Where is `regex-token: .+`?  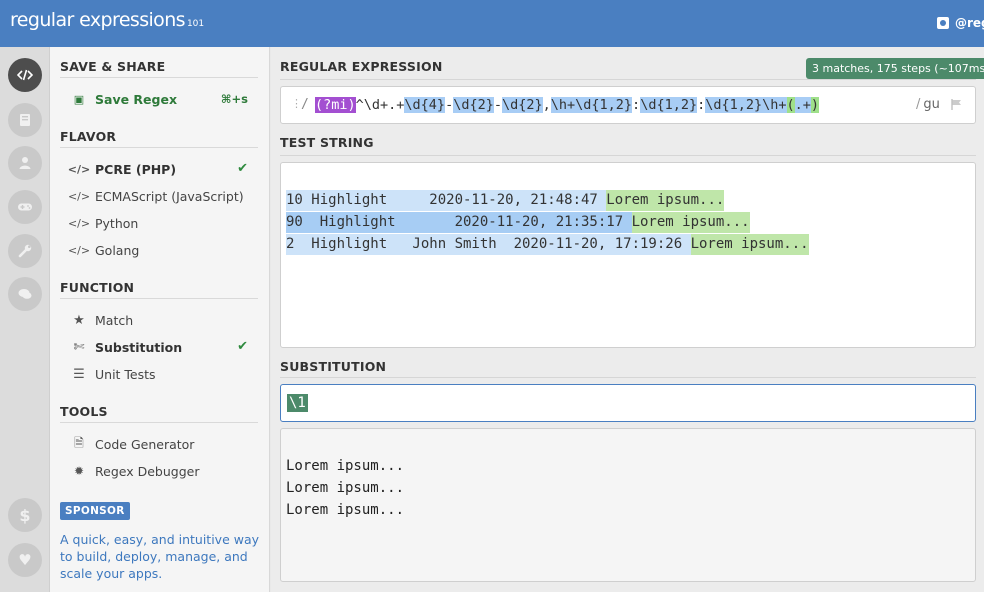
regex-token: .+ is located at coordinates (802, 105).